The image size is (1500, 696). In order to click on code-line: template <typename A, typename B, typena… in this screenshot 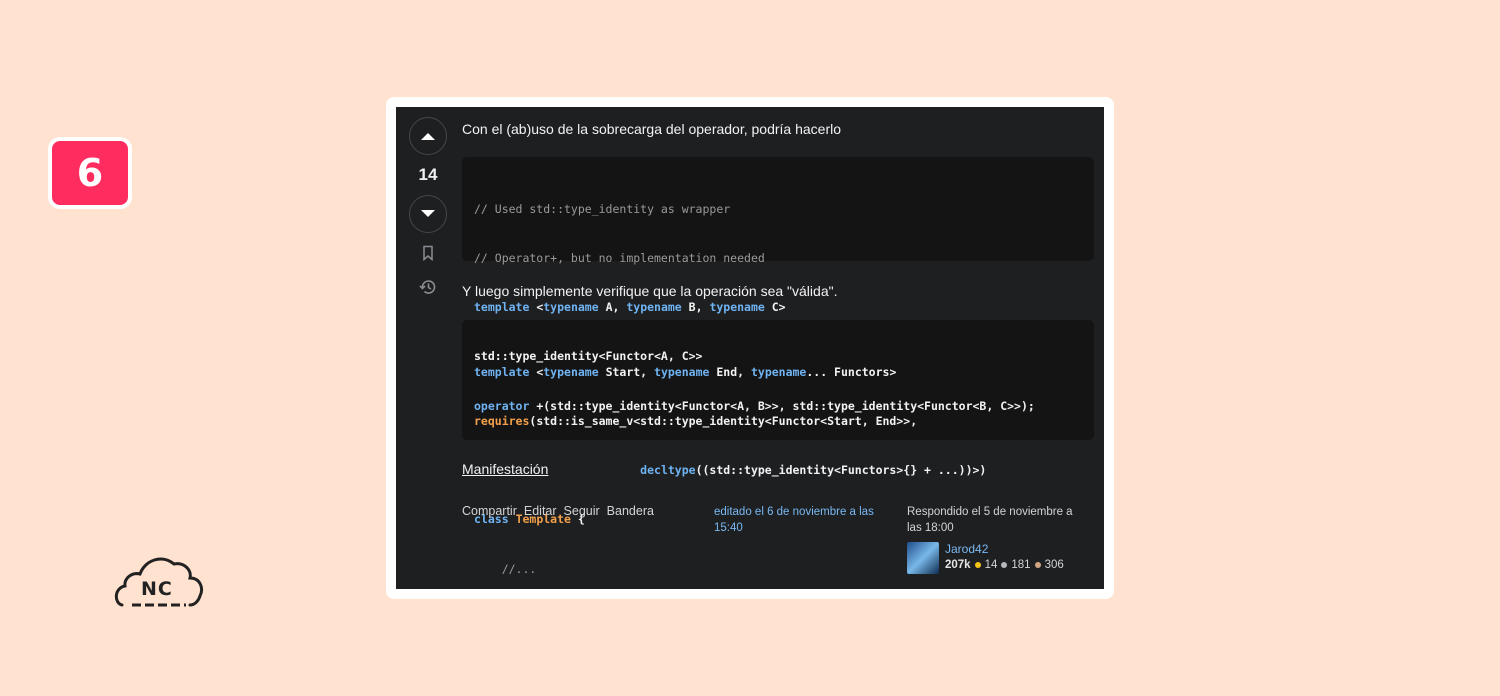, I will do `click(630, 307)`.